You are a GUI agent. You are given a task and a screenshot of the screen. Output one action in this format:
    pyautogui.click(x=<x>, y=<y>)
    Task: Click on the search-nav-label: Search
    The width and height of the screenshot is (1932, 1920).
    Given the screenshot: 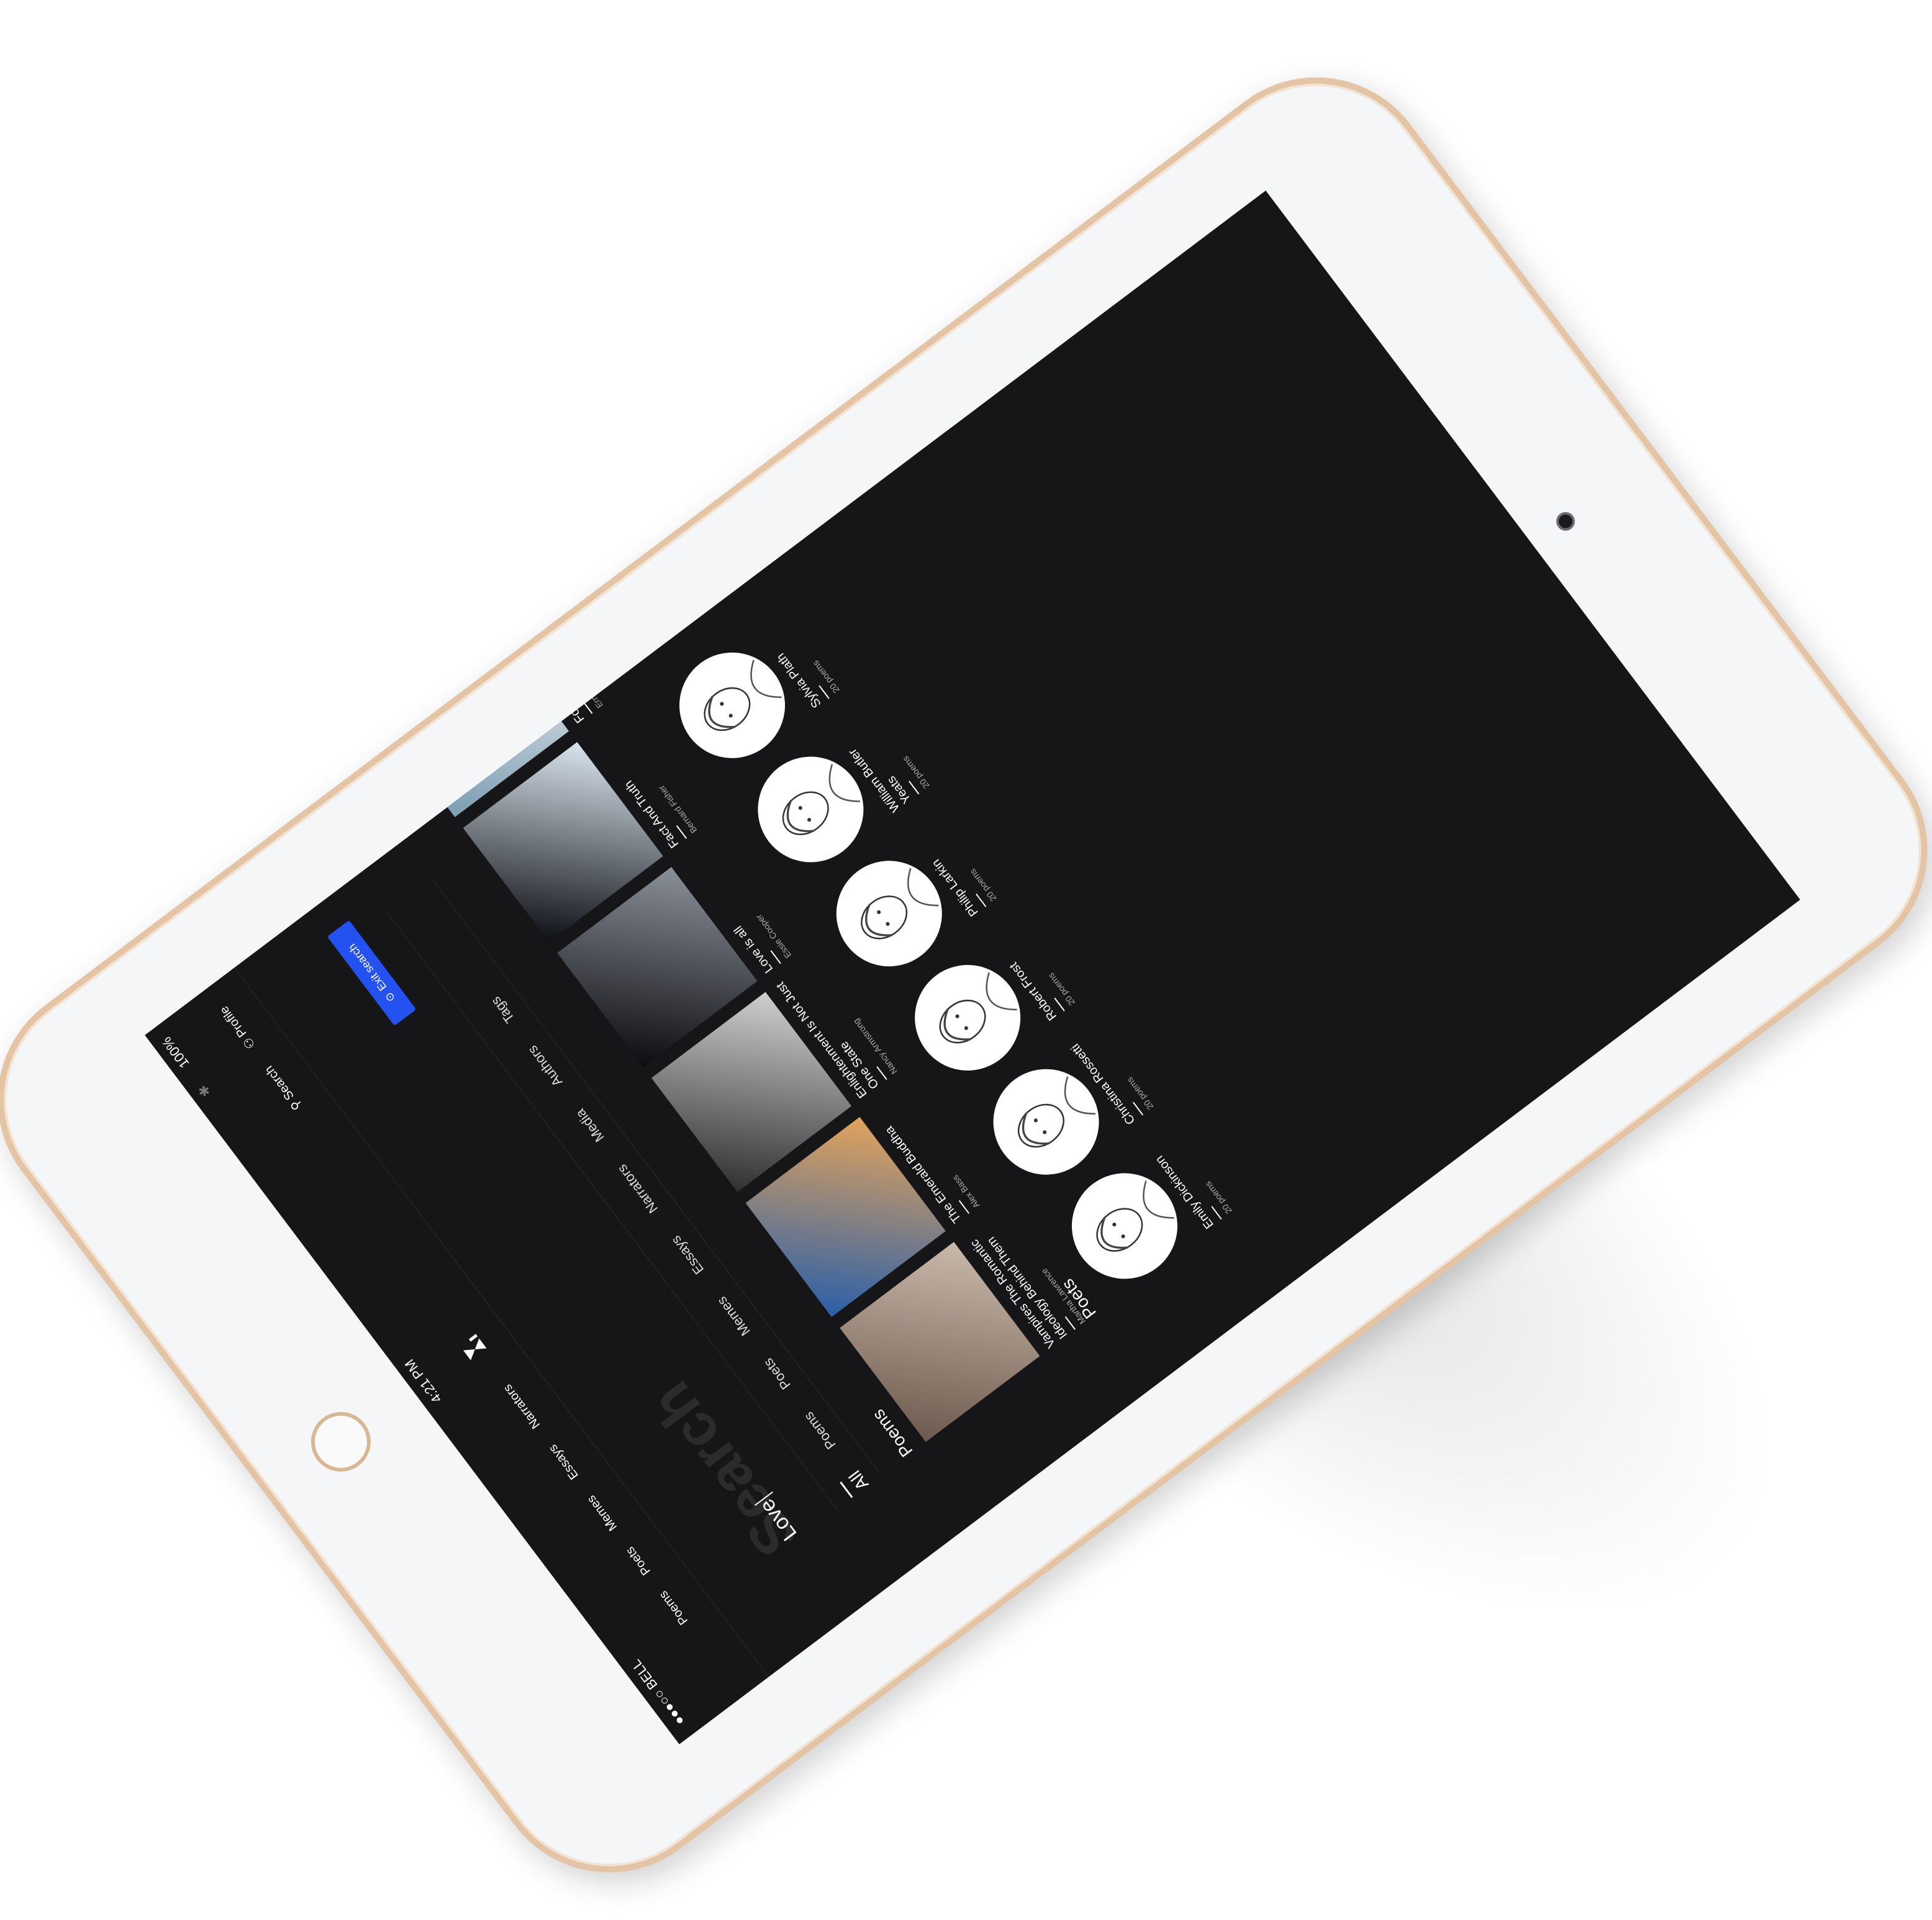 What is the action you would take?
    pyautogui.click(x=279, y=1082)
    